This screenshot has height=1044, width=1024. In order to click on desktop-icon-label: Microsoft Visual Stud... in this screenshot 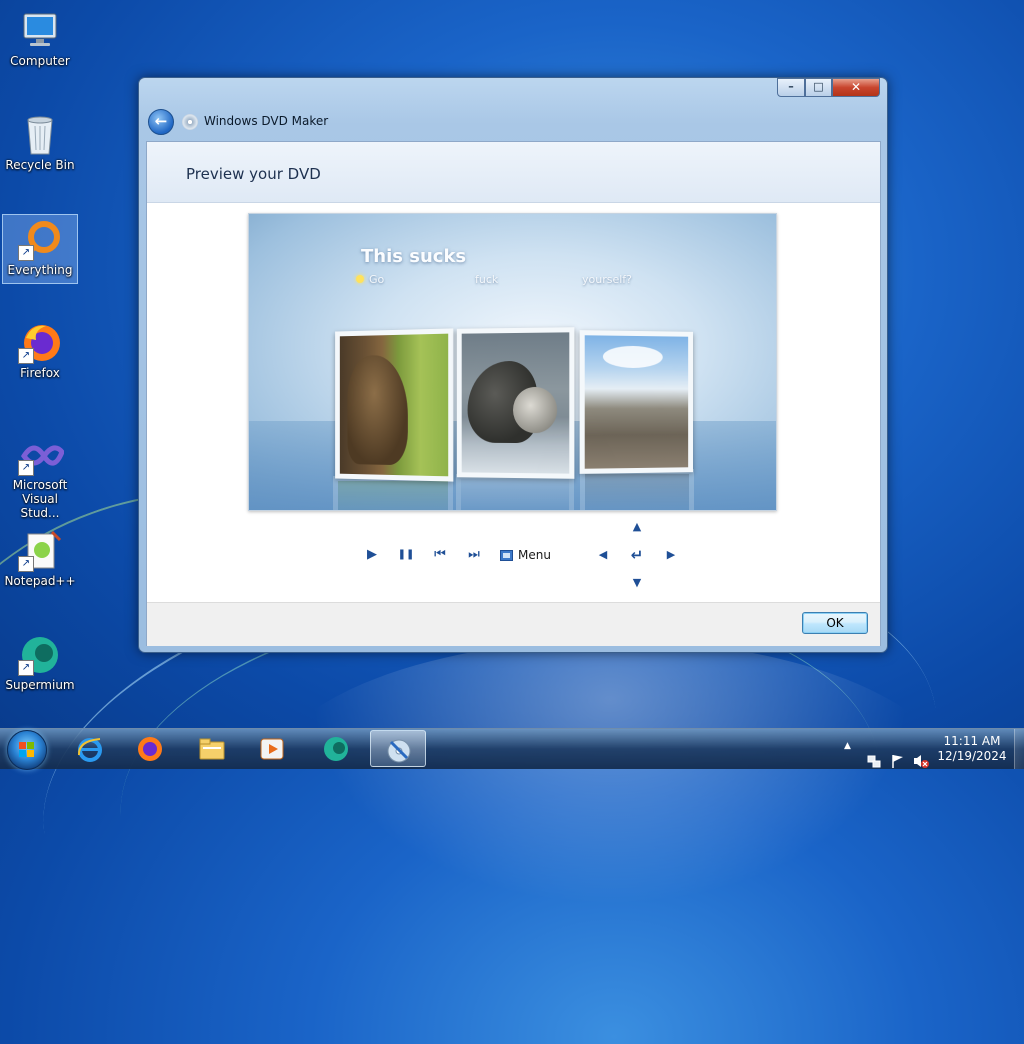, I will do `click(40, 499)`.